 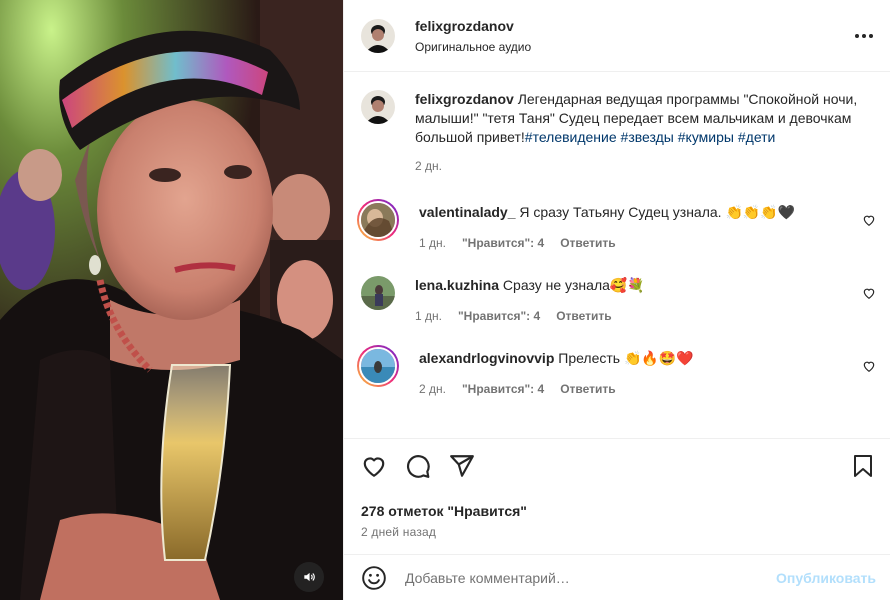 What do you see at coordinates (573, 285) in the screenshot?
I see `comment-content: Сразу не узнала🥰💐` at bounding box center [573, 285].